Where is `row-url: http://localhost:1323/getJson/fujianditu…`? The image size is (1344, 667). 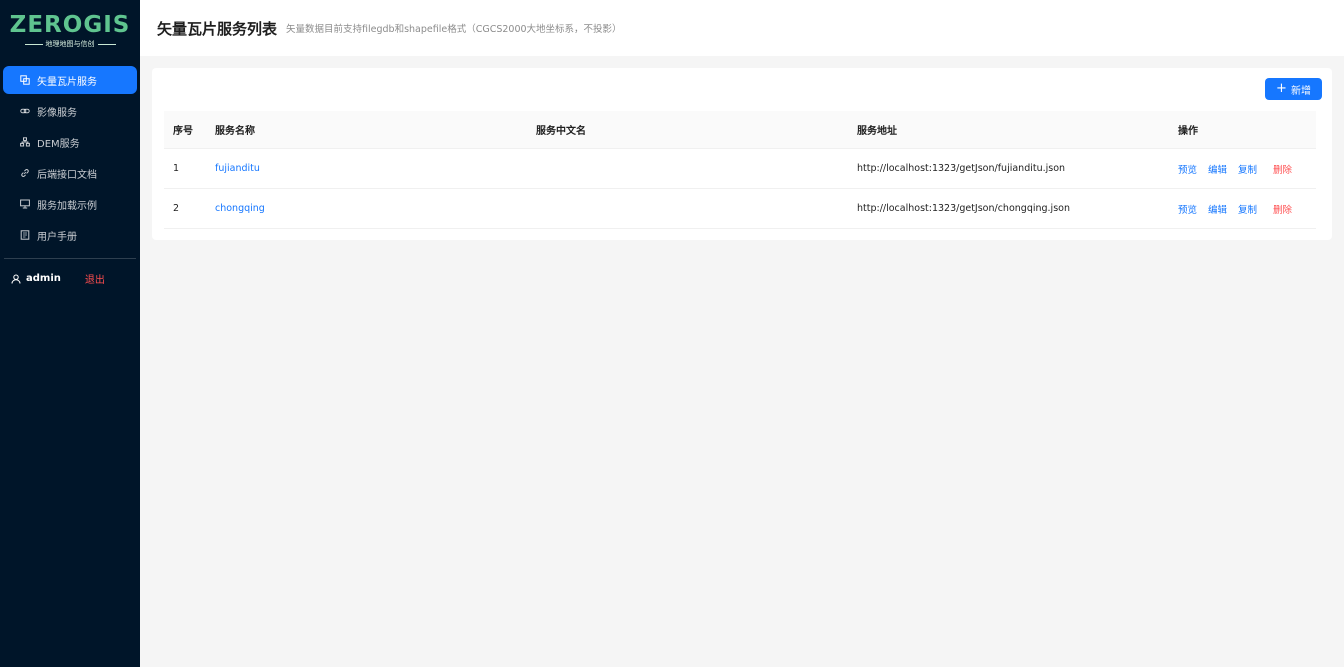
row-url: http://localhost:1323/getJson/fujianditu… is located at coordinates (961, 168).